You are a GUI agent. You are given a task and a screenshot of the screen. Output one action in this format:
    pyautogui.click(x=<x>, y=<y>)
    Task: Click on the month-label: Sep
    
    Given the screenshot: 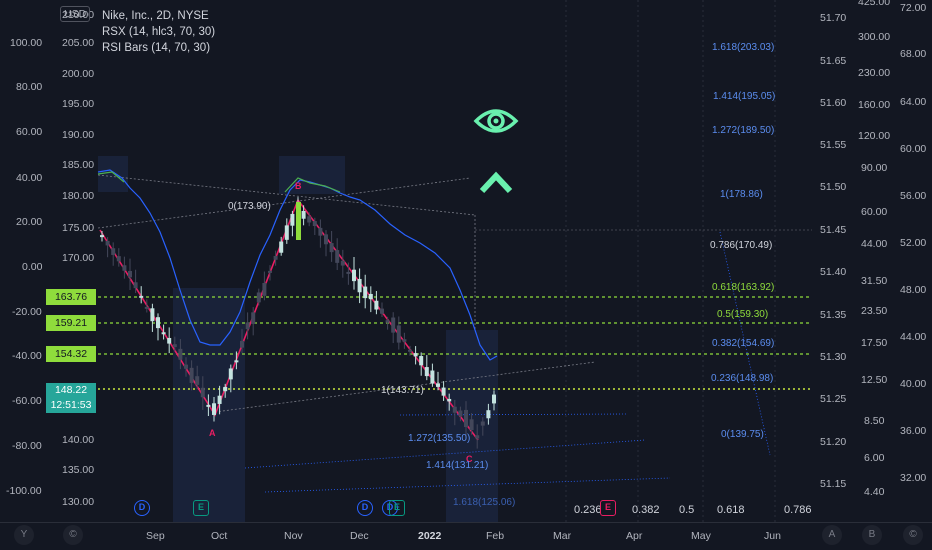 What is the action you would take?
    pyautogui.click(x=155, y=536)
    